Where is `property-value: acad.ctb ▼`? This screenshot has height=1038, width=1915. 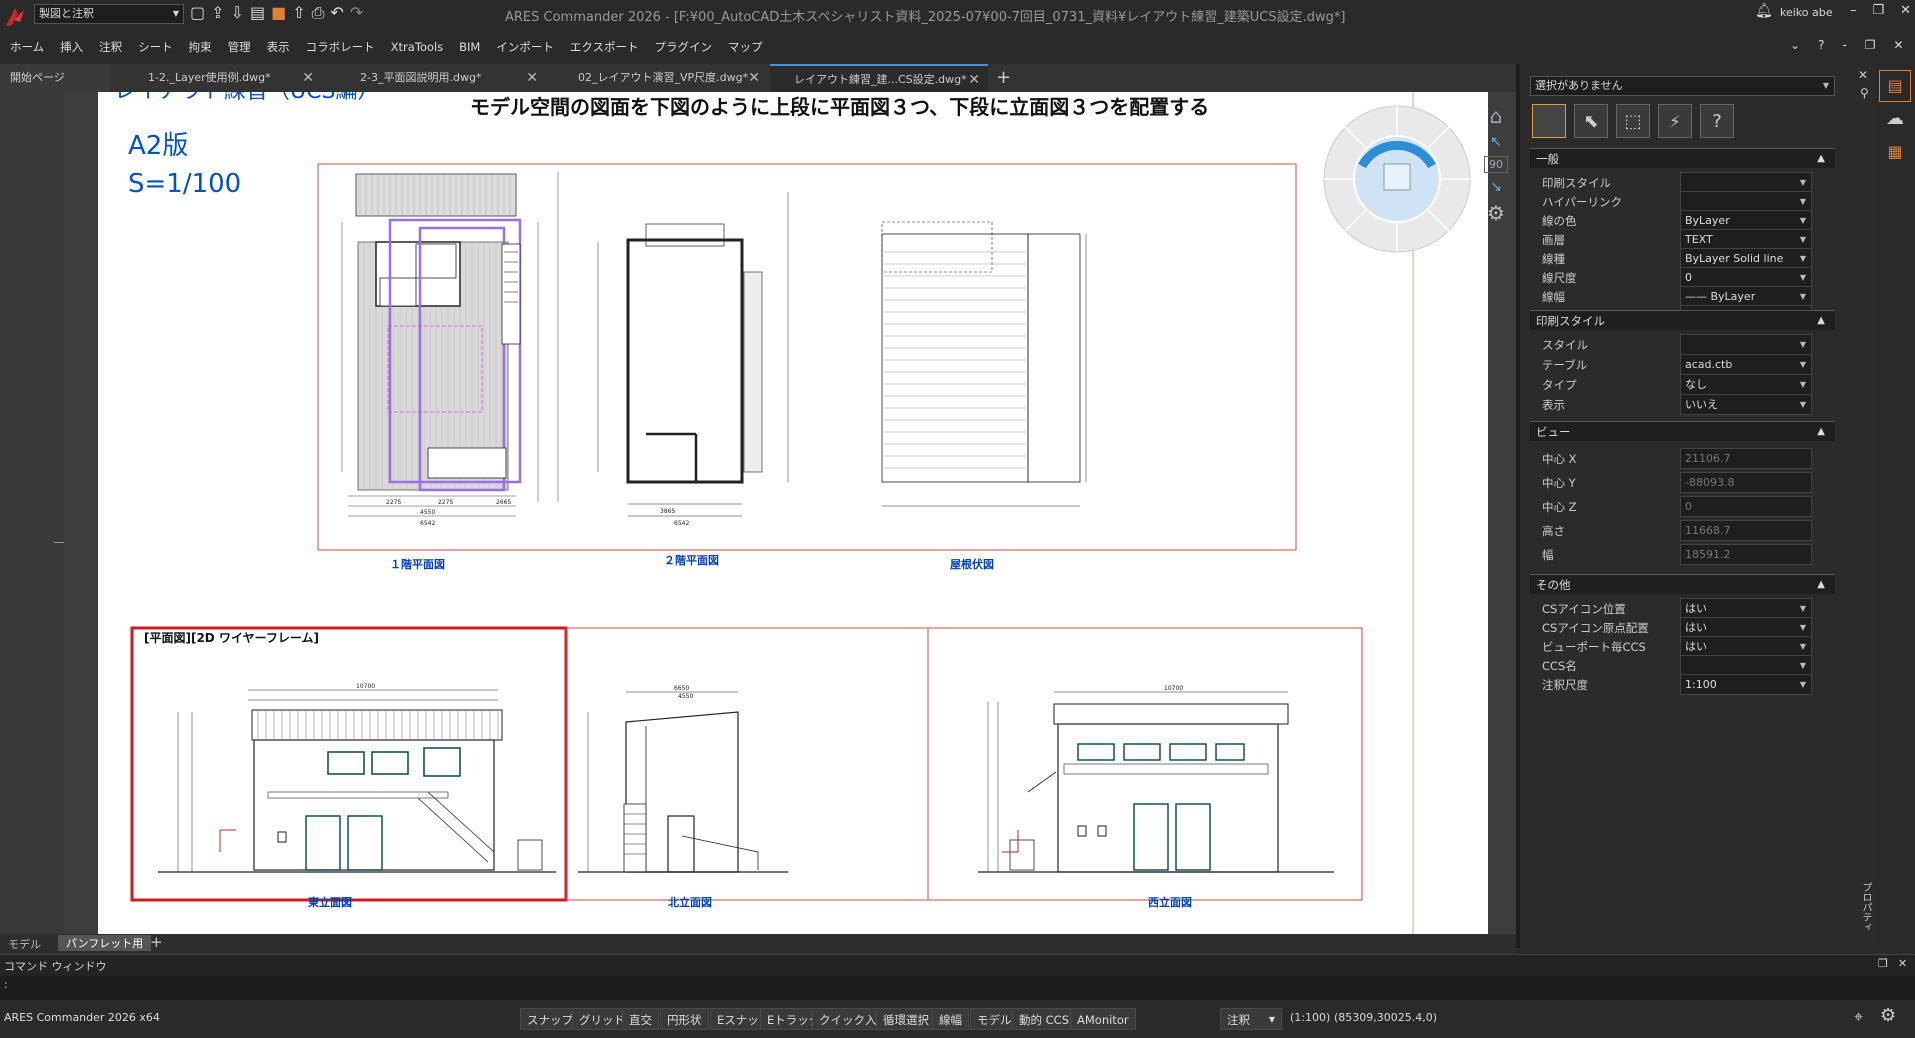
property-value: acad.ctb ▼ is located at coordinates (1746, 364).